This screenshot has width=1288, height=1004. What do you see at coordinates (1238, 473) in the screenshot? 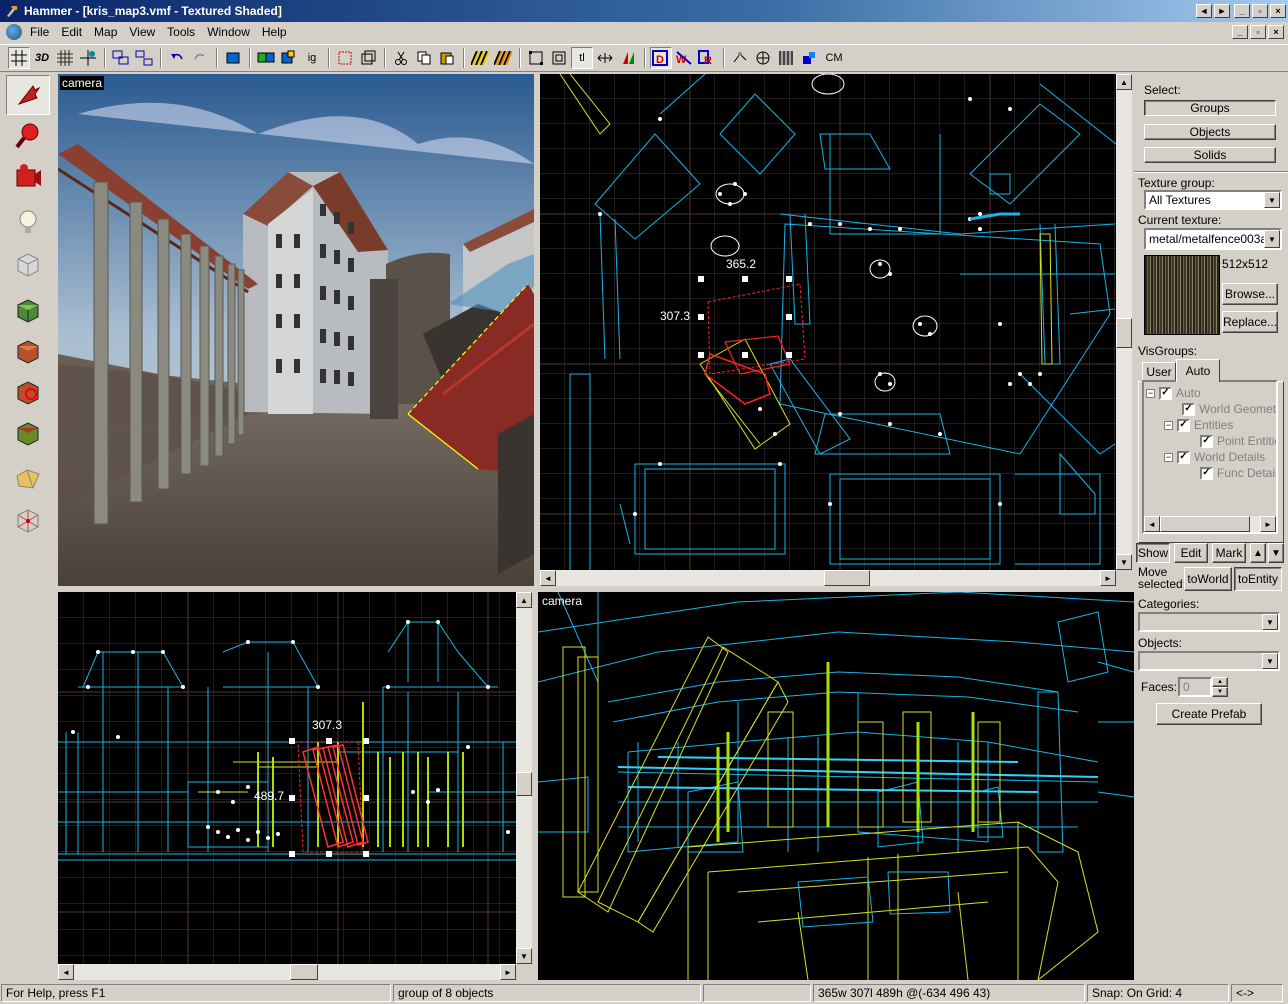
I see `tree-node-func-details: ✓ Func Details` at bounding box center [1238, 473].